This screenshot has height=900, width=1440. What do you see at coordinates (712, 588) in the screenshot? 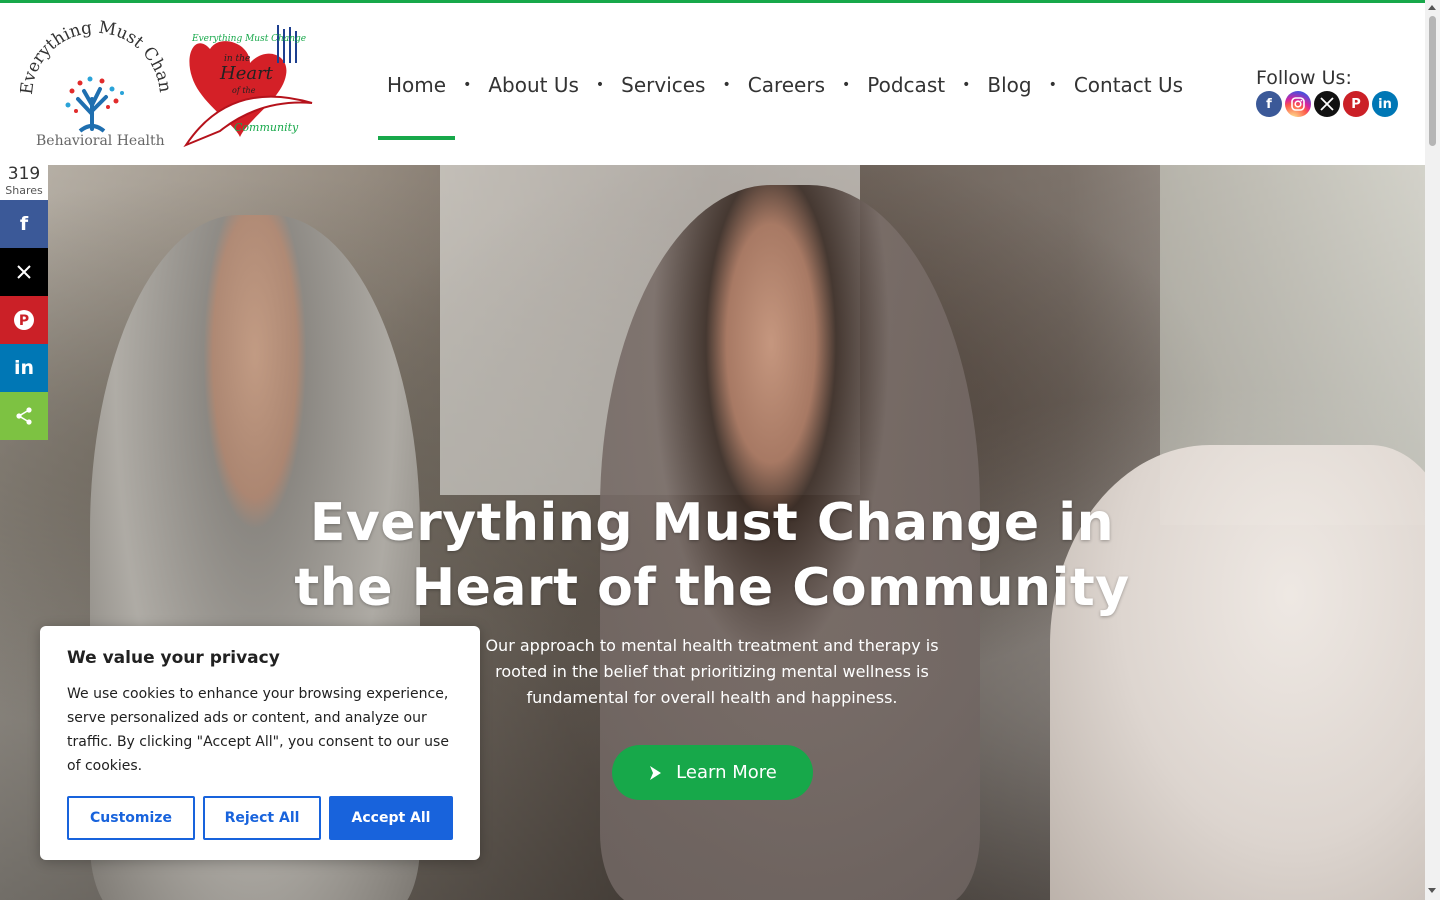
I see `hero-title-line2: the Heart of the Community` at bounding box center [712, 588].